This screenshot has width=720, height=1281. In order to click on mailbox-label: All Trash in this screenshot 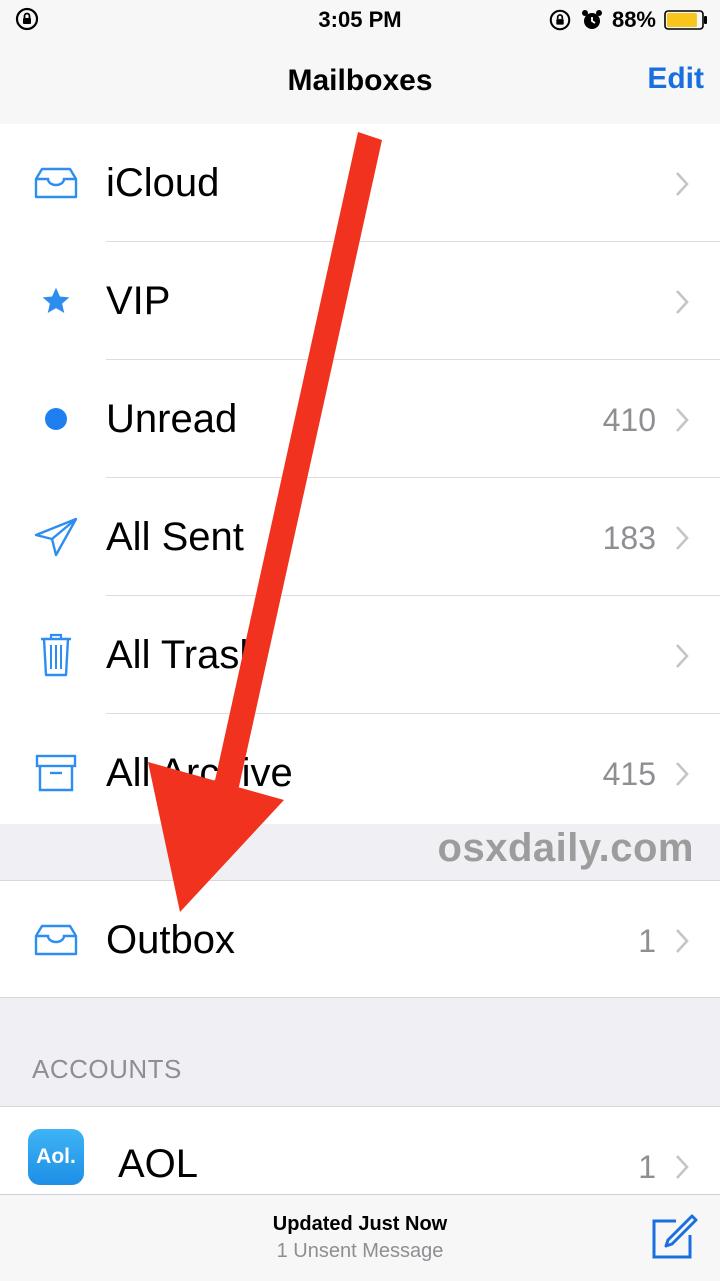, I will do `click(184, 655)`.